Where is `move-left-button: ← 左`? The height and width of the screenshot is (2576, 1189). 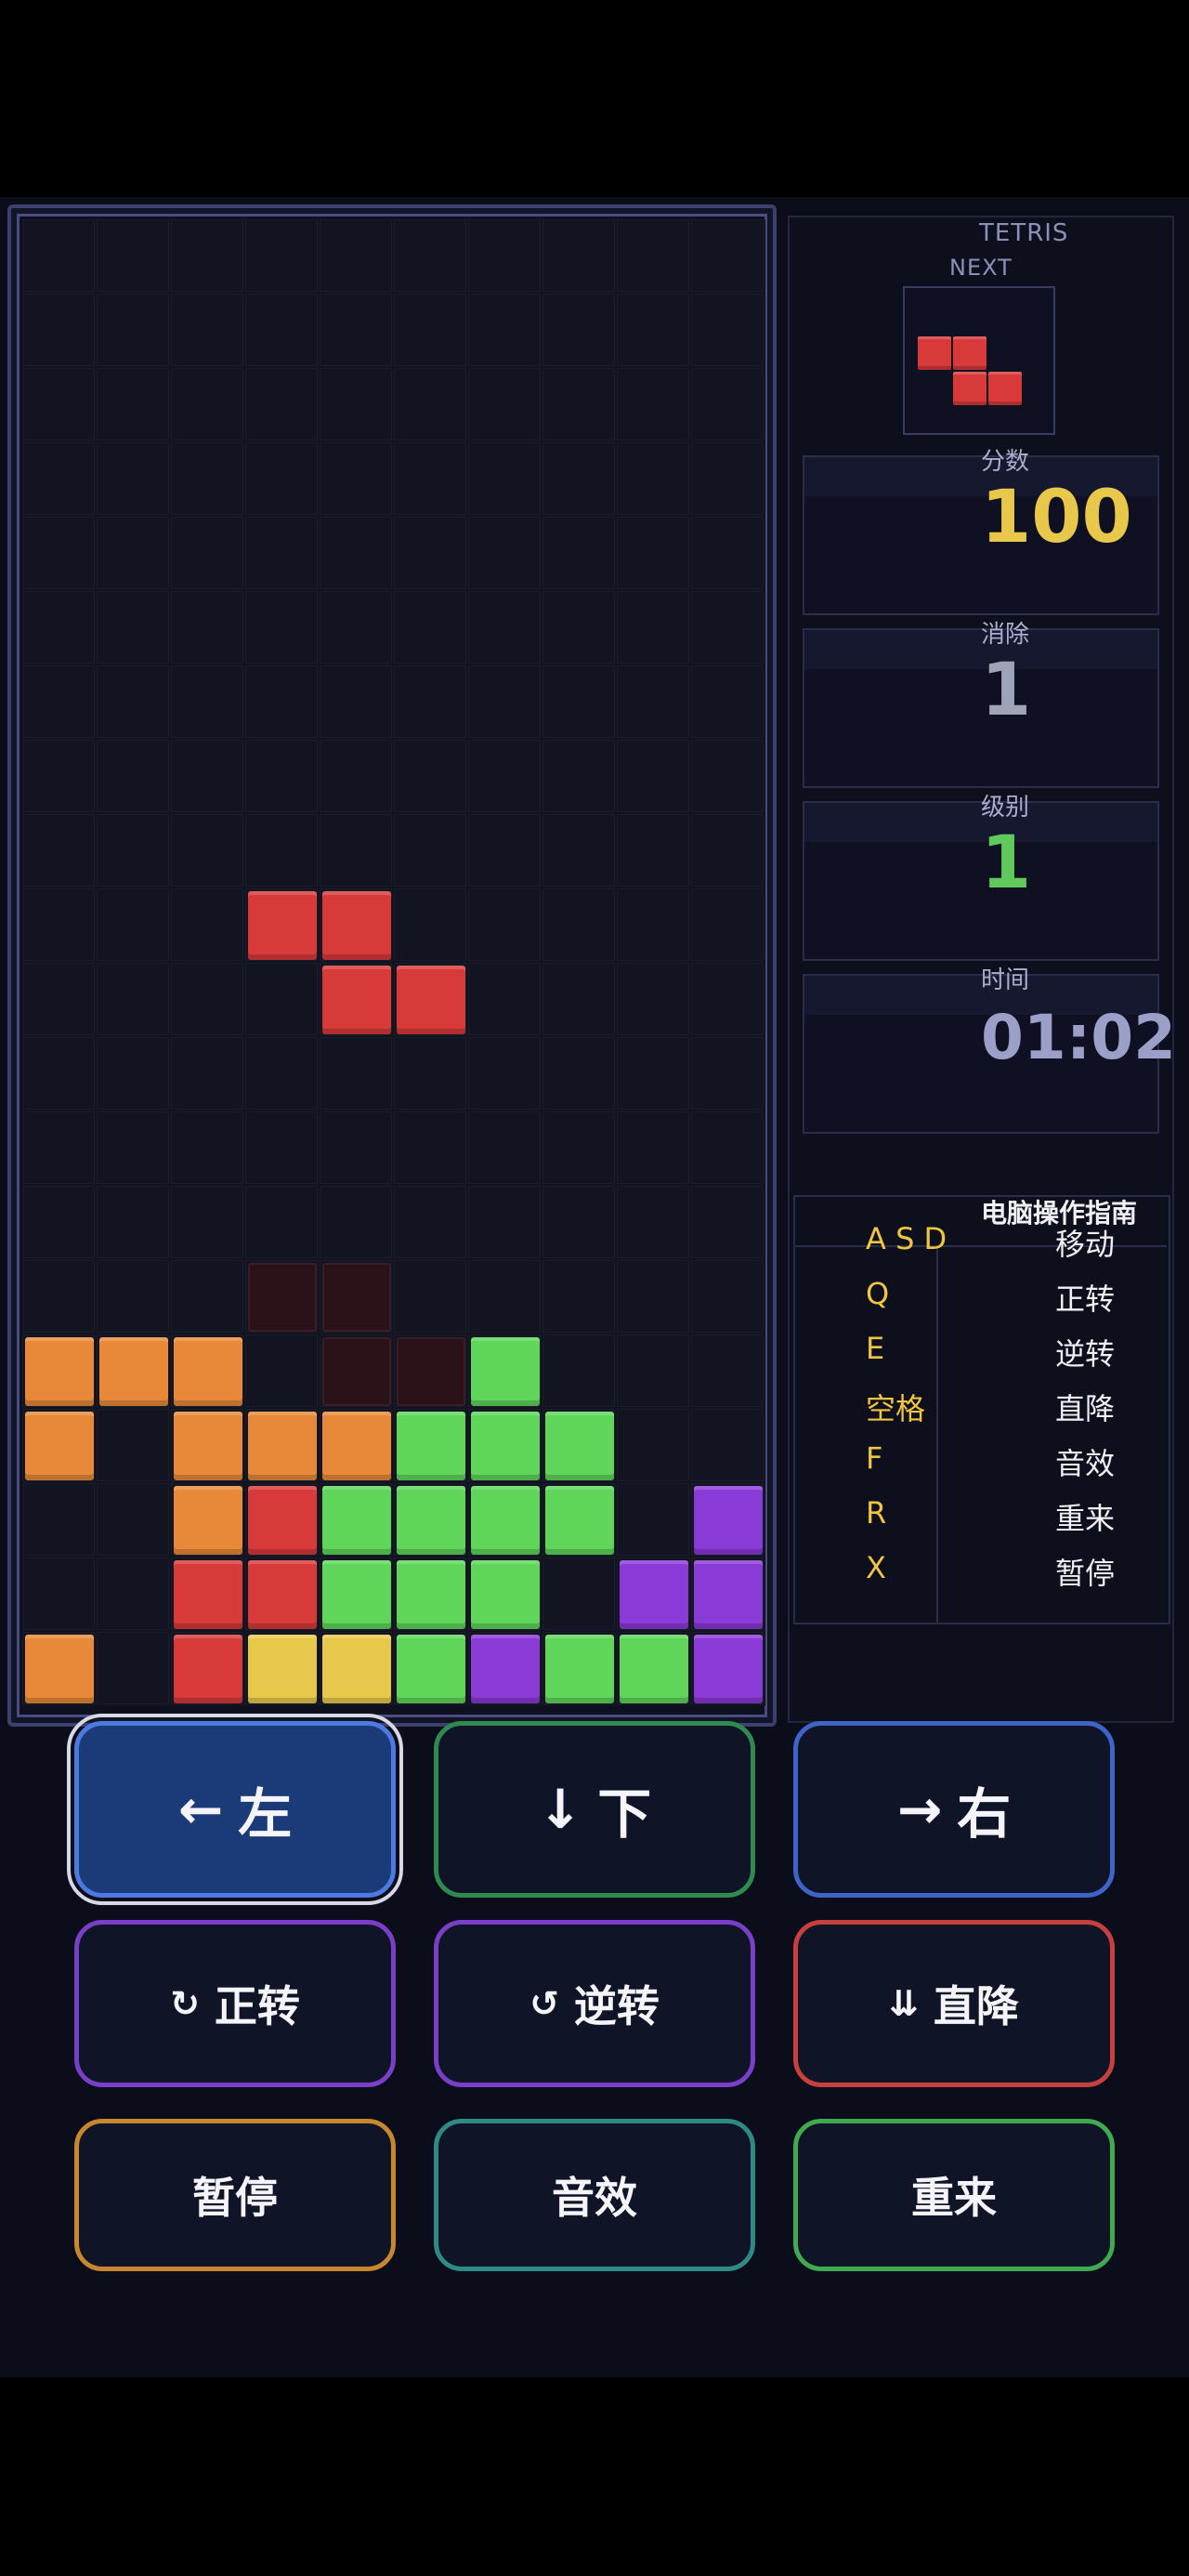 move-left-button: ← 左 is located at coordinates (235, 1809).